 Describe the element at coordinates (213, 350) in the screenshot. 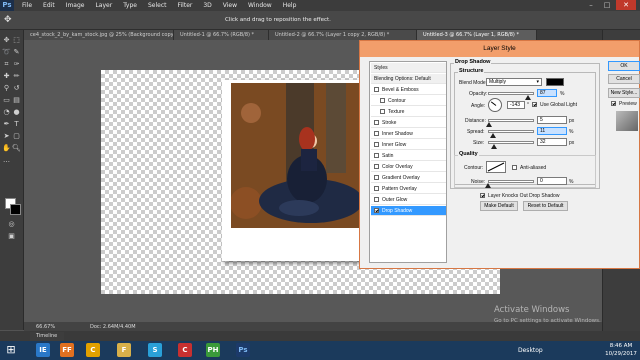

I see `photos-icon: PH` at that location.